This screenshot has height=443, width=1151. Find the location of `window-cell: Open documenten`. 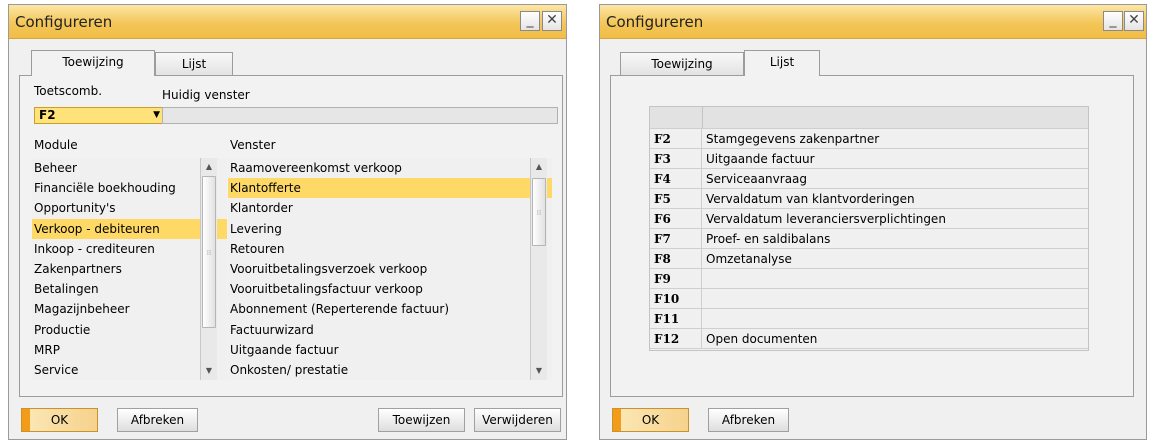

window-cell: Open documenten is located at coordinates (762, 339).